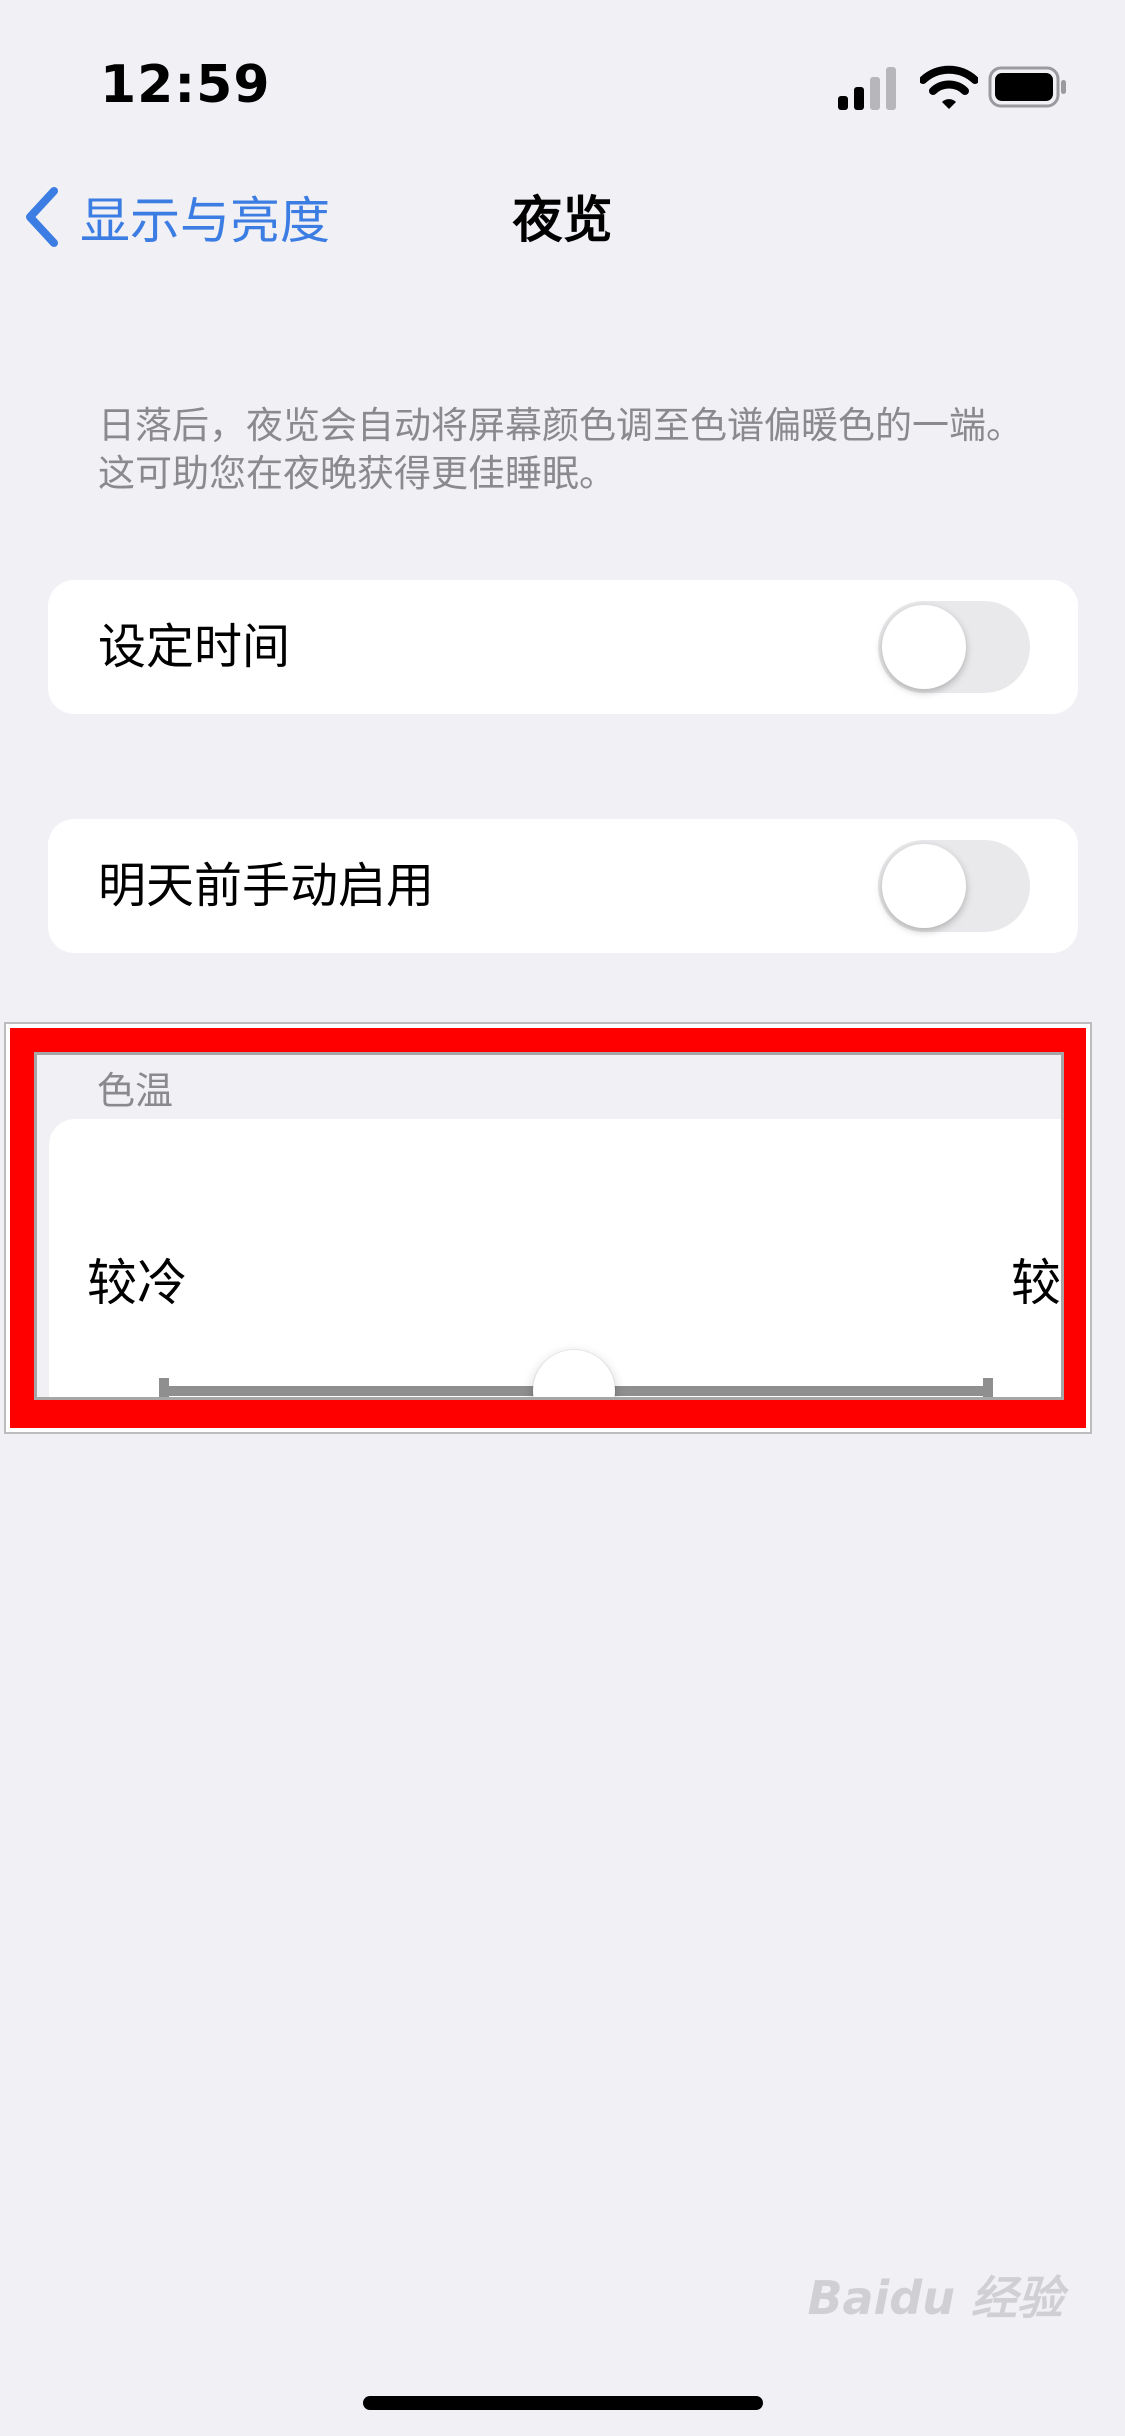 The height and width of the screenshot is (2436, 1125). I want to click on scheduled-toggle, so click(954, 647).